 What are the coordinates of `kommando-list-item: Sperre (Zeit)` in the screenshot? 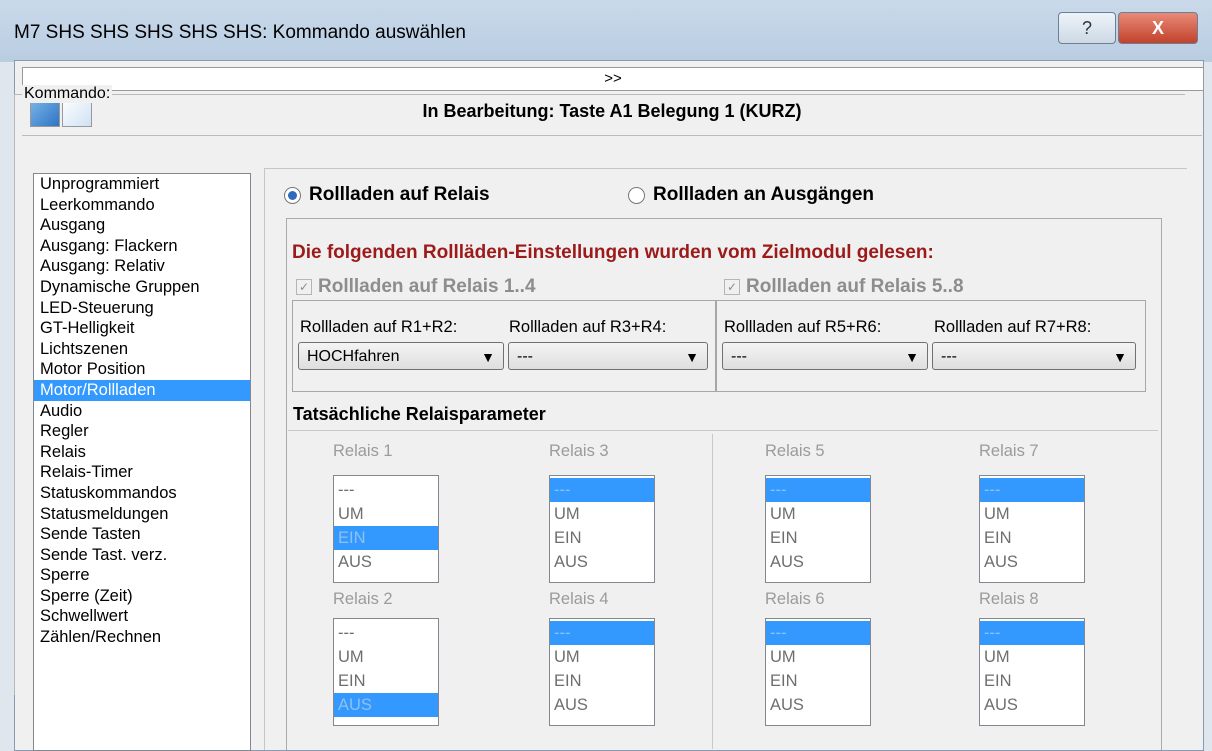 It's located at (142, 596).